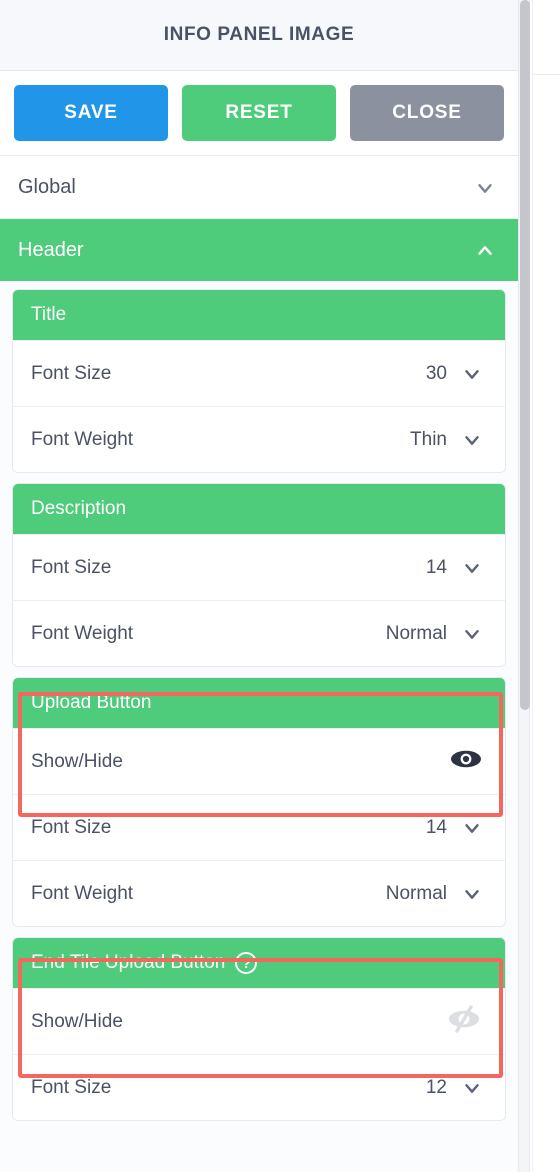 The width and height of the screenshot is (560, 1172). Describe the element at coordinates (259, 439) in the screenshot. I see `row-title-font-weight: Font Weight Thin` at that location.